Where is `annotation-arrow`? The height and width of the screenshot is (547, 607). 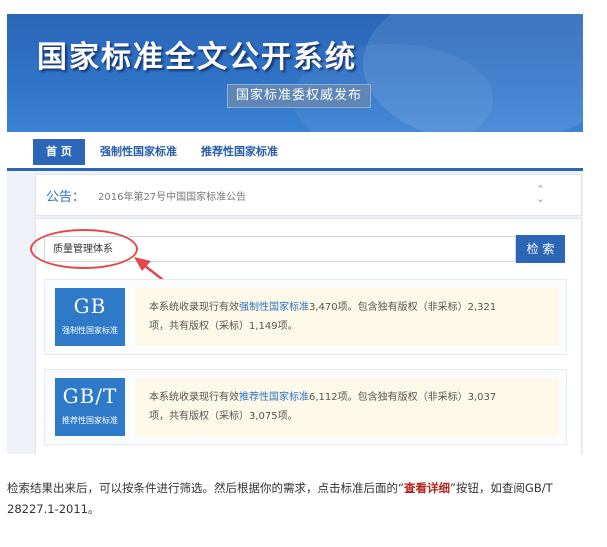 annotation-arrow is located at coordinates (155, 274).